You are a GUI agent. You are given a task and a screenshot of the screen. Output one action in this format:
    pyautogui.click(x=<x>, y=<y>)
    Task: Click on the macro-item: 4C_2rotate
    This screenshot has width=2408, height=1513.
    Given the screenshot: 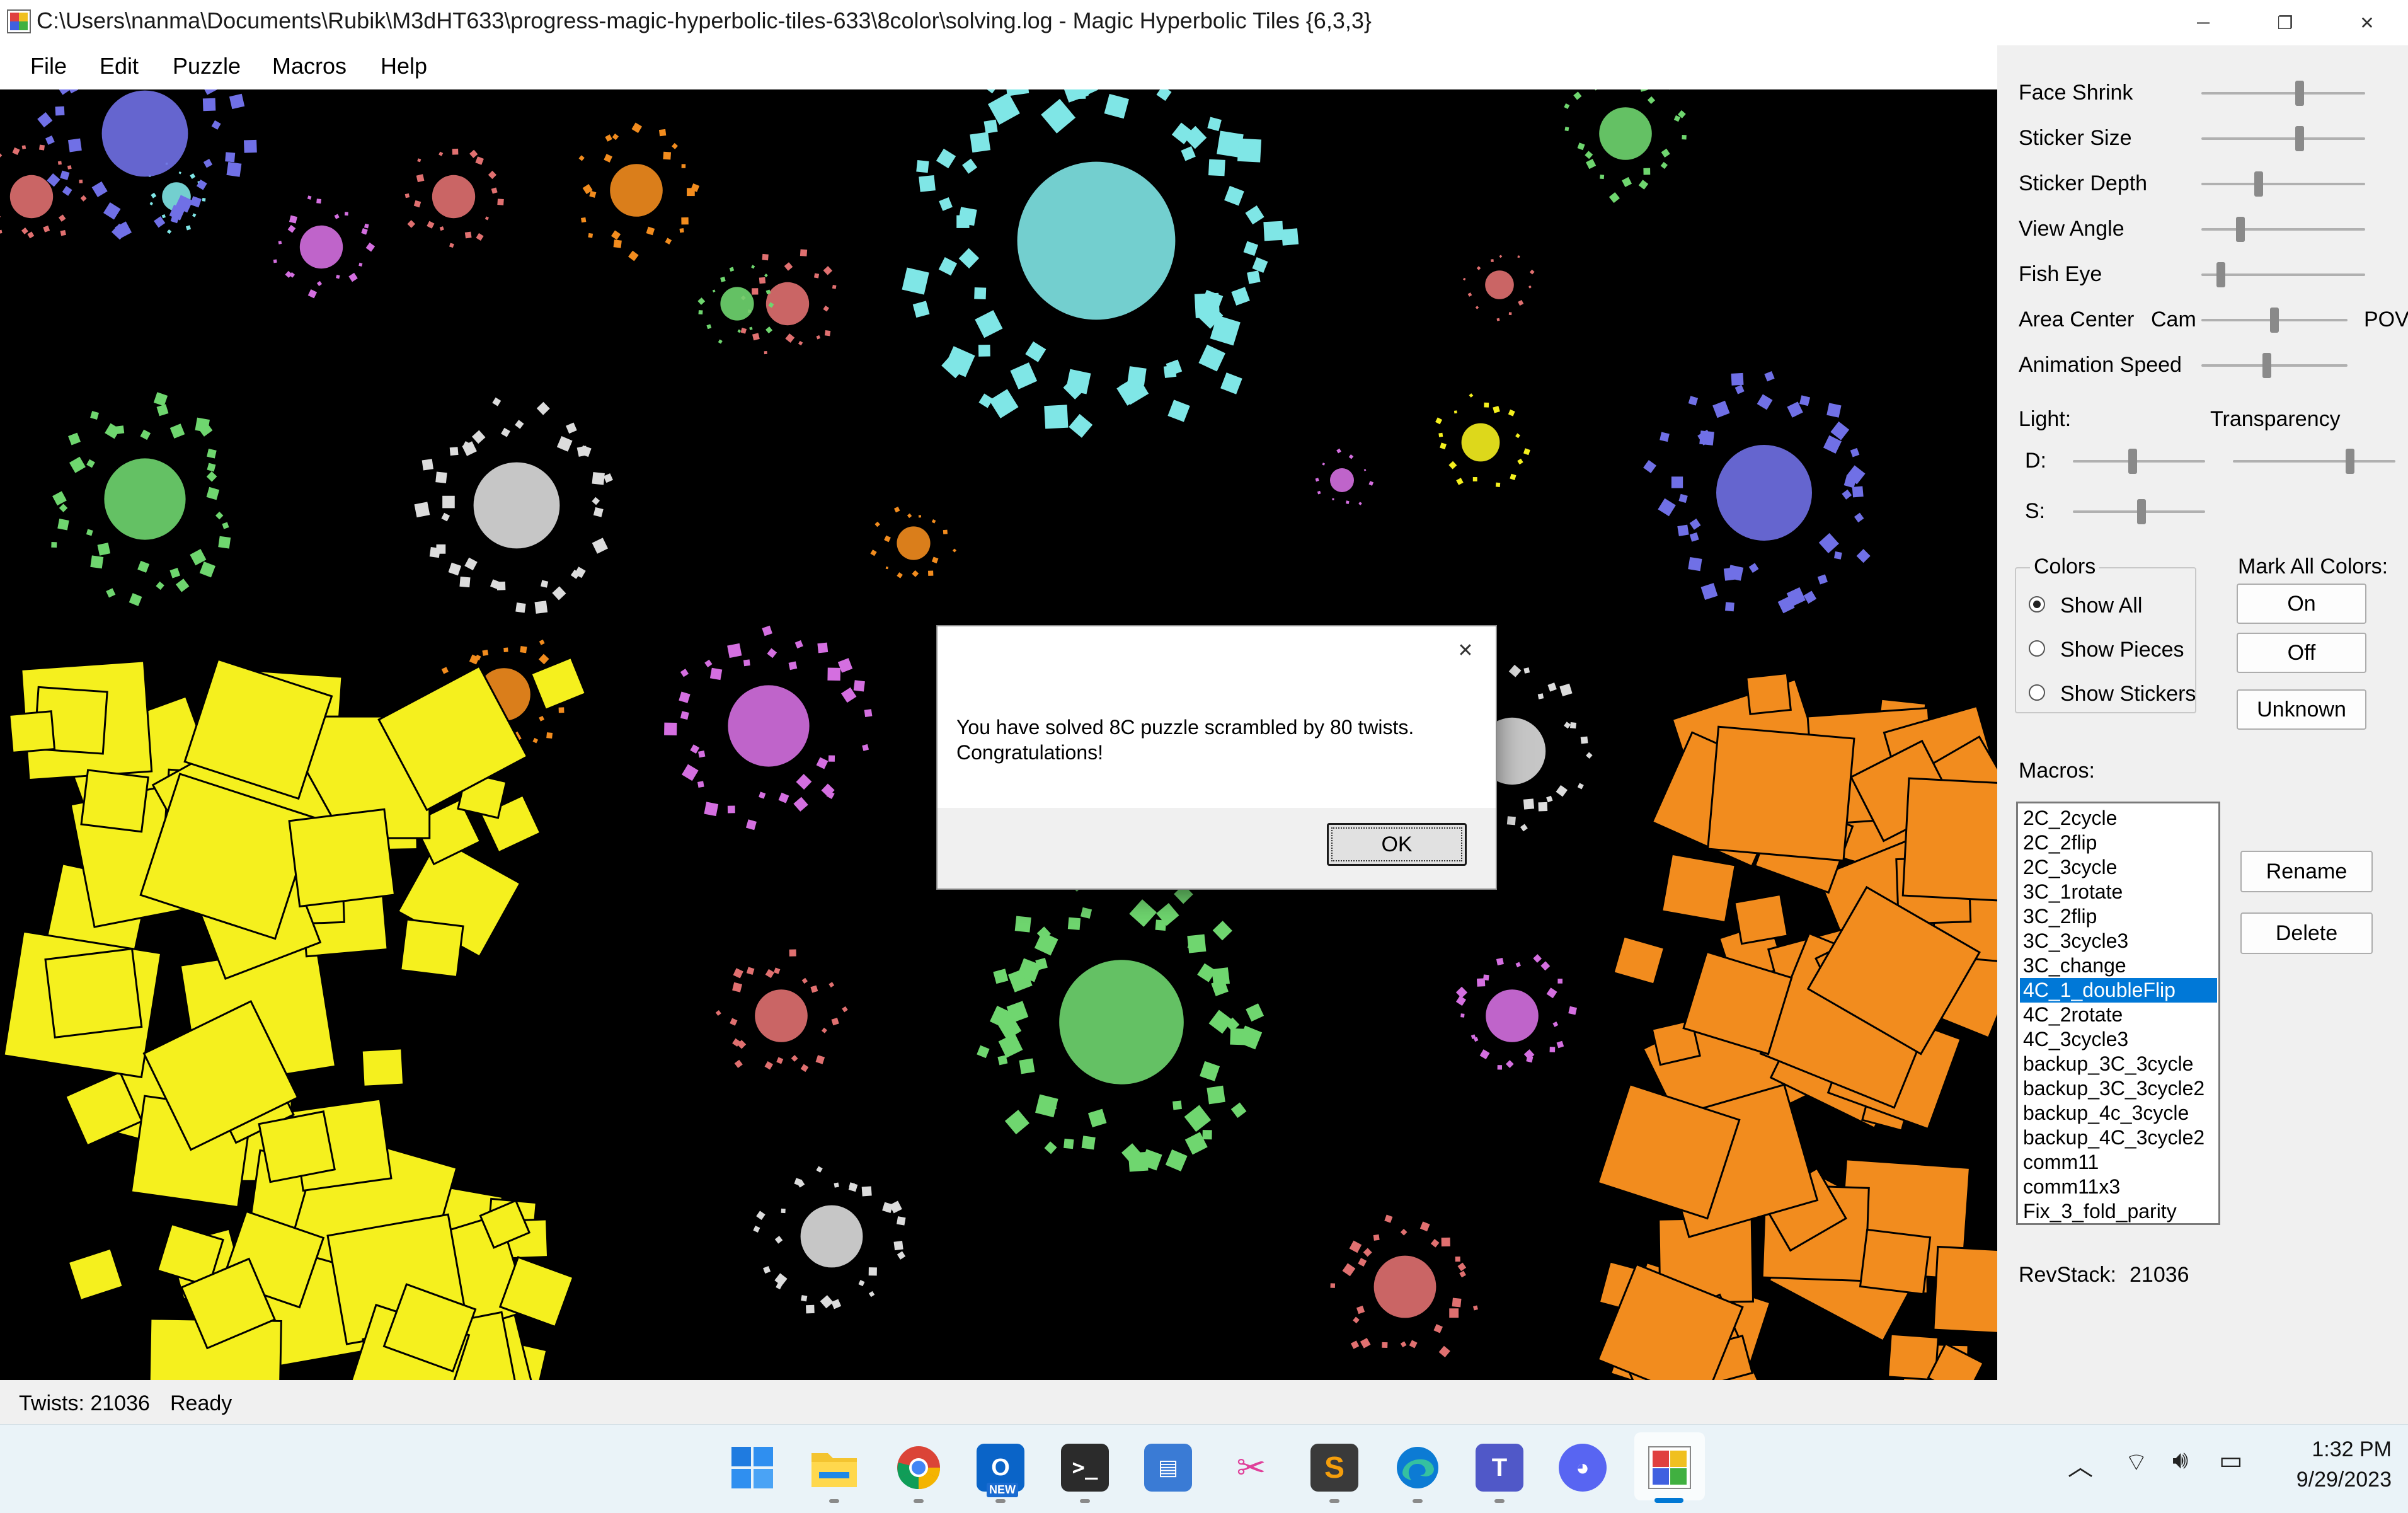 What is the action you would take?
    pyautogui.click(x=2072, y=1015)
    